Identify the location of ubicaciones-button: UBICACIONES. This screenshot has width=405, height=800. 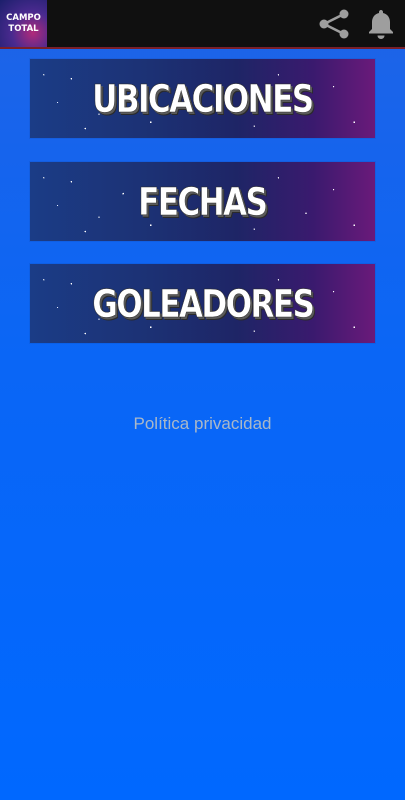
(202, 98).